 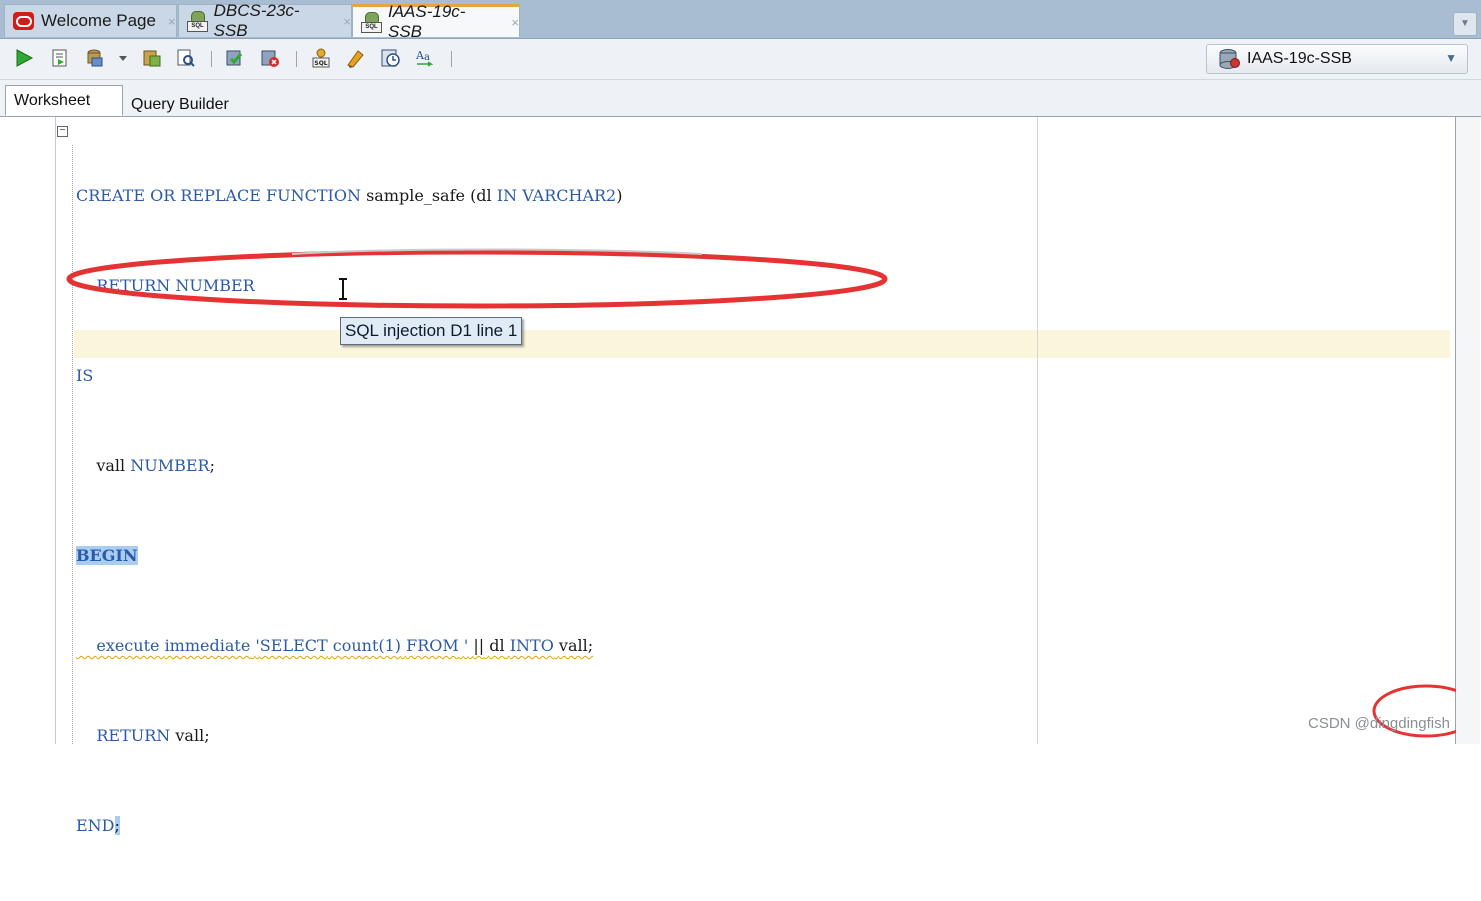 I want to click on tab-list-dropdown-icon: ▼, so click(x=1465, y=24).